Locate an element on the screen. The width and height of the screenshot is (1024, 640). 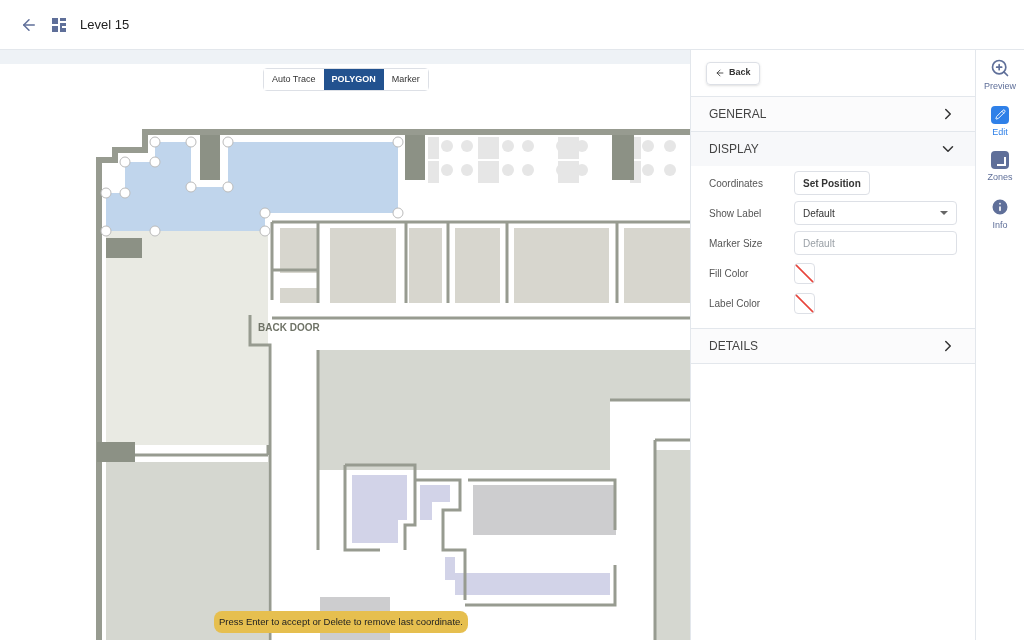
info-icon is located at coordinates (1000, 206).